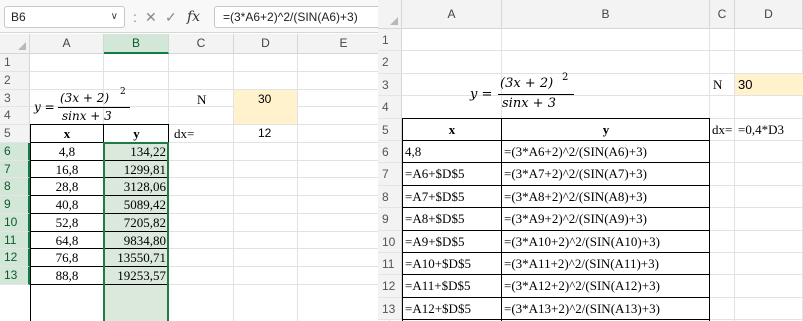 This screenshot has width=803, height=321. Describe the element at coordinates (582, 309) in the screenshot. I see `y-formula-cell: =(3*A13+2)^2/(SIN(A13)+3)` at that location.